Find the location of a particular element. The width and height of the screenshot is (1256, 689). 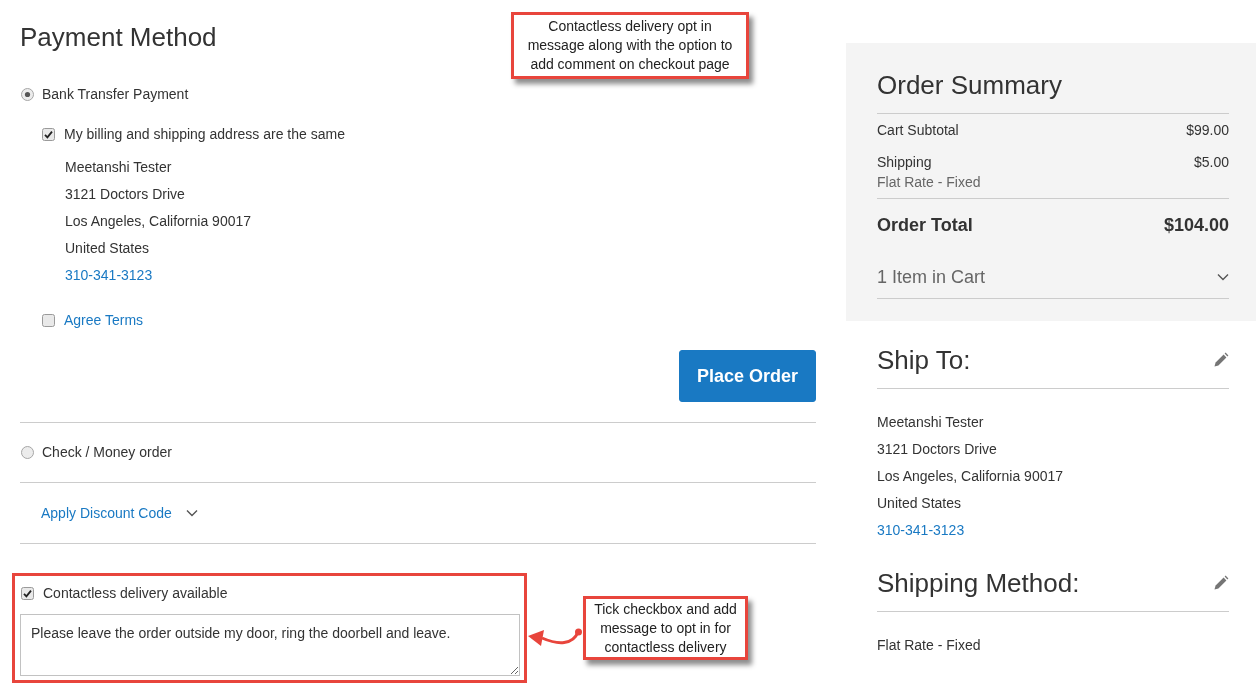

annotation-callout: Tick checkbox and add message to opt in for contactless delivery is located at coordinates (665, 628).